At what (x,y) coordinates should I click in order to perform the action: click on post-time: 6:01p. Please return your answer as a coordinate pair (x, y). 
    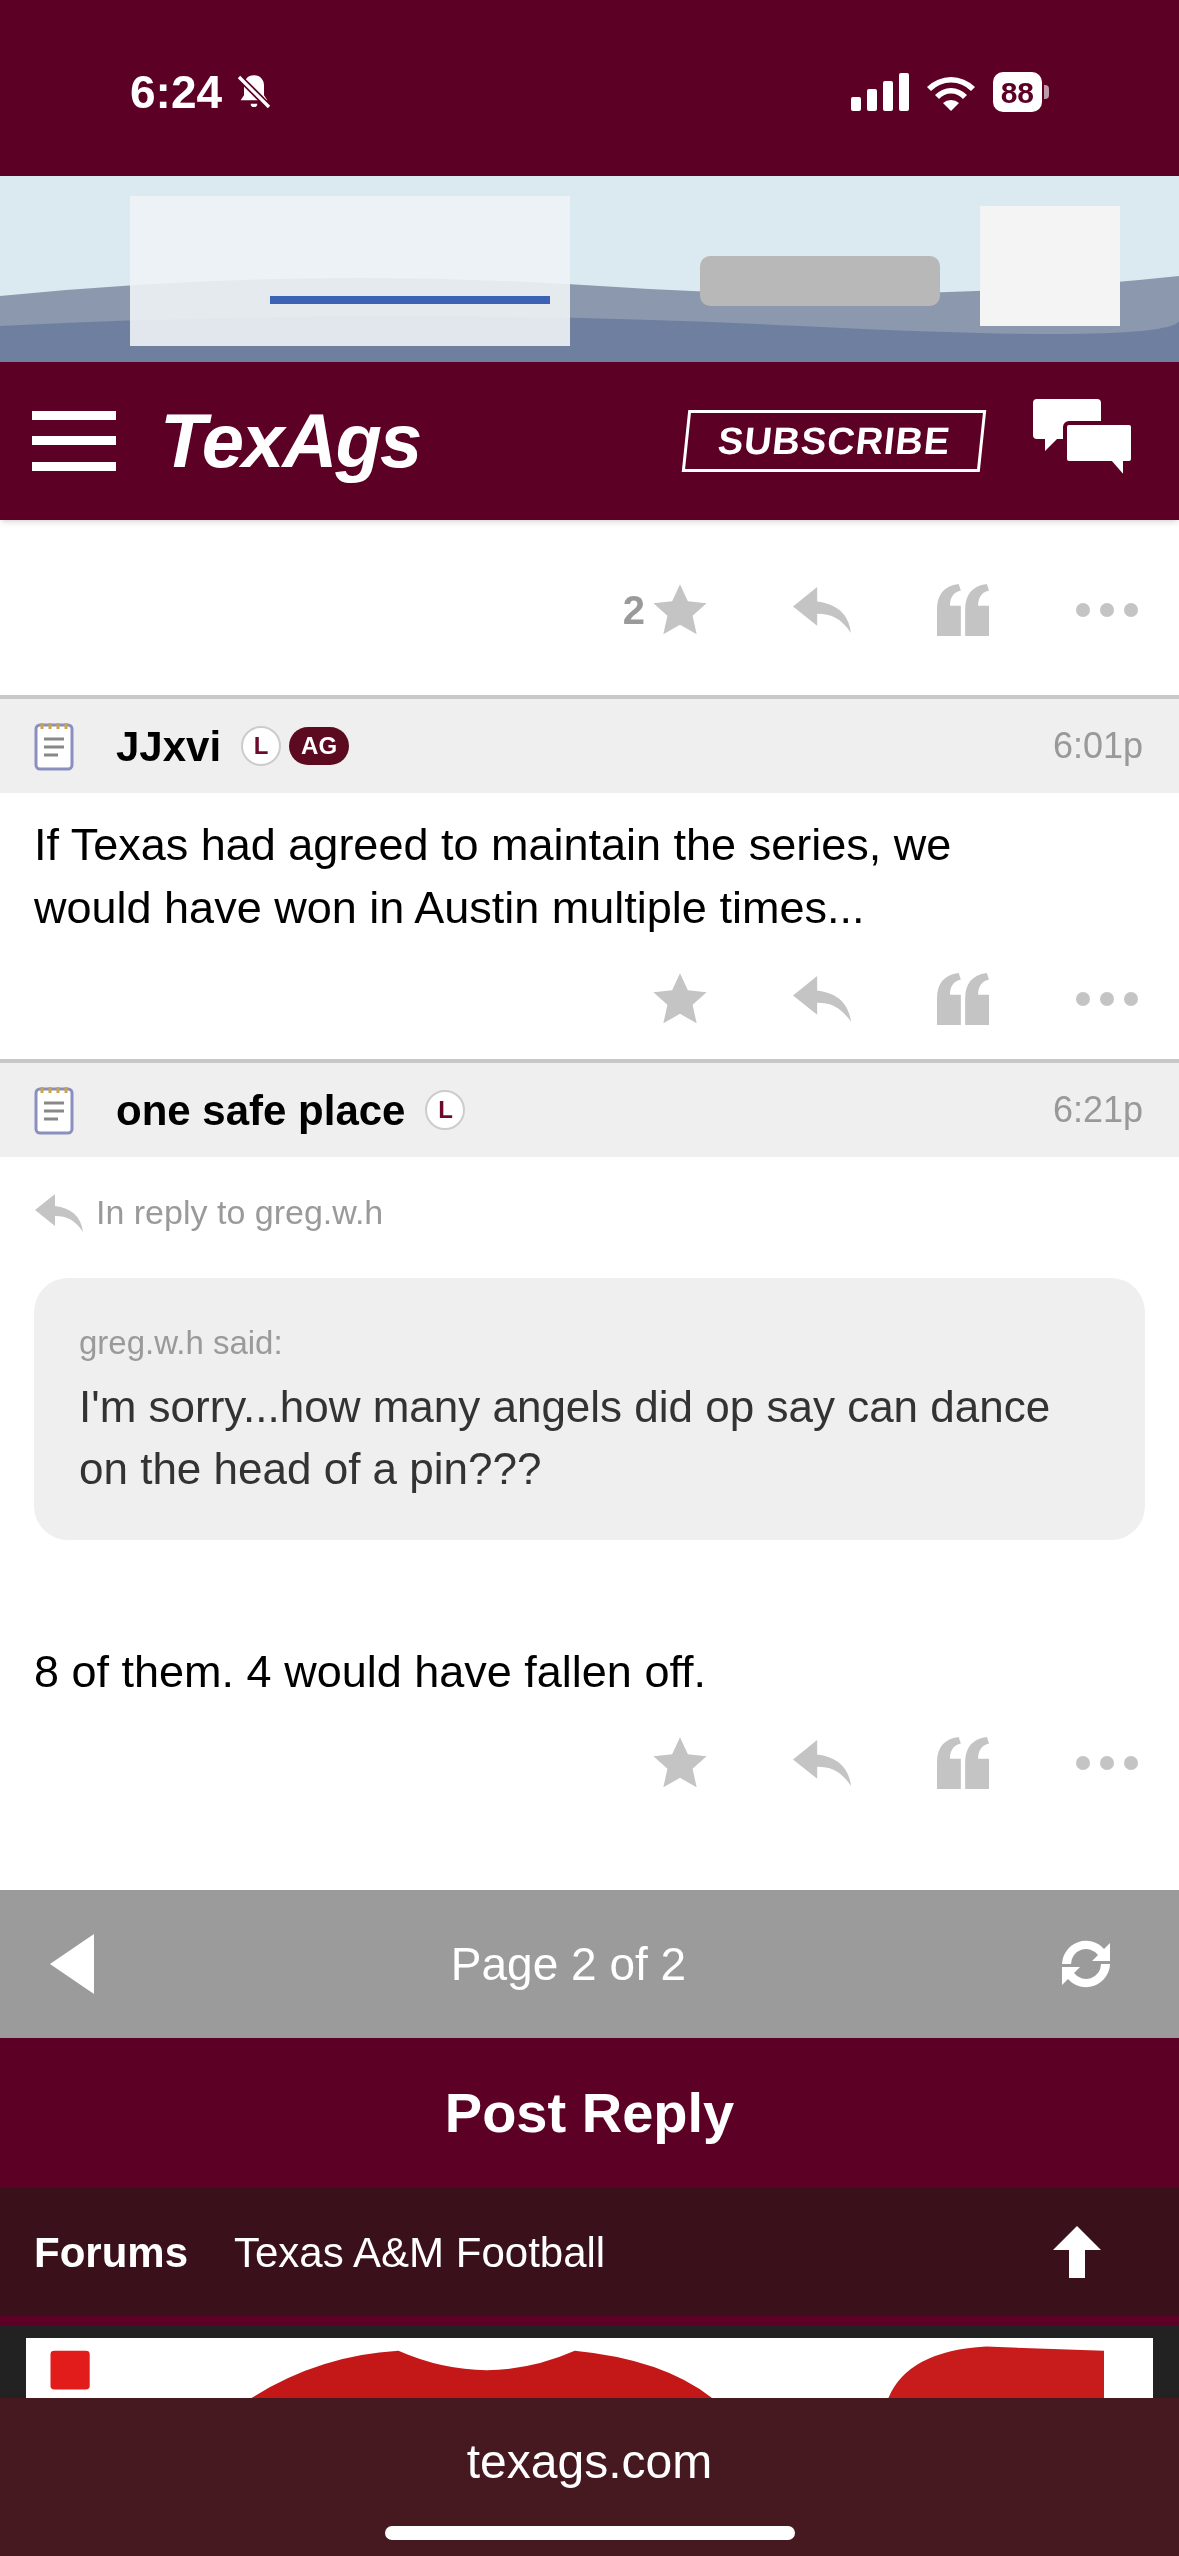
    Looking at the image, I should click on (1098, 746).